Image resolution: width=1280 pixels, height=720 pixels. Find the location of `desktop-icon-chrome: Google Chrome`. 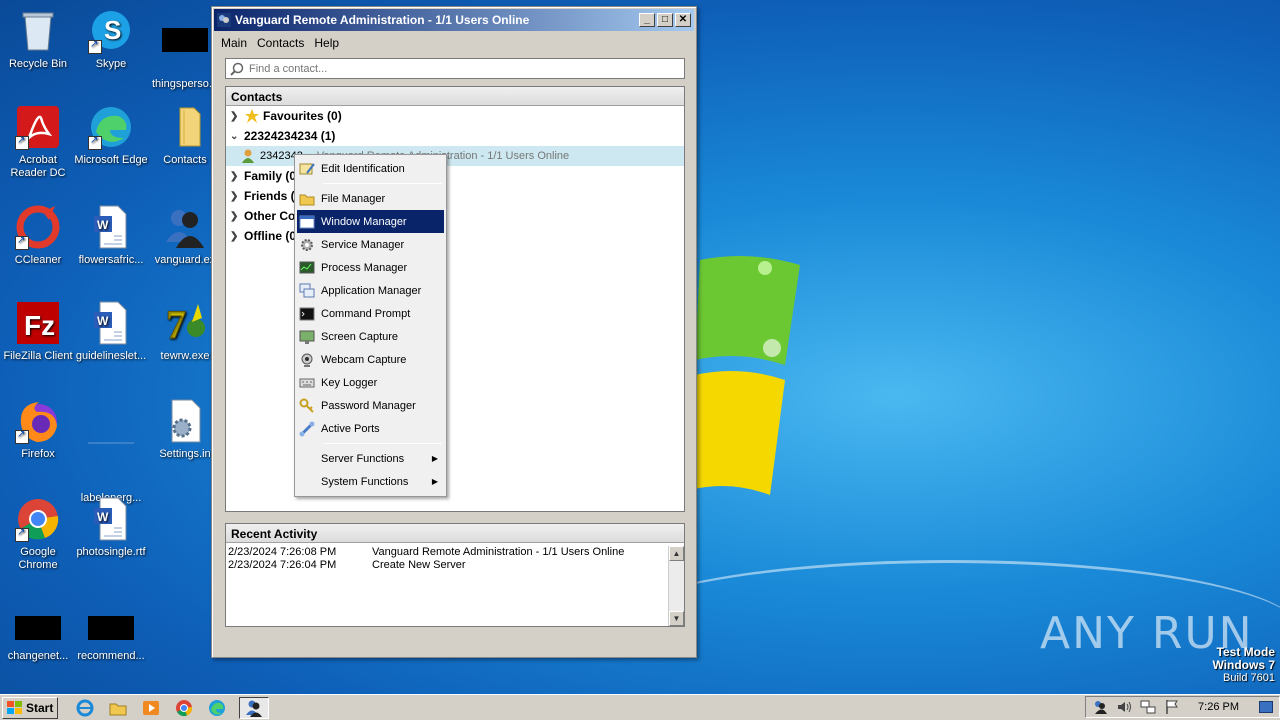

desktop-icon-chrome: Google Chrome is located at coordinates (38, 534).